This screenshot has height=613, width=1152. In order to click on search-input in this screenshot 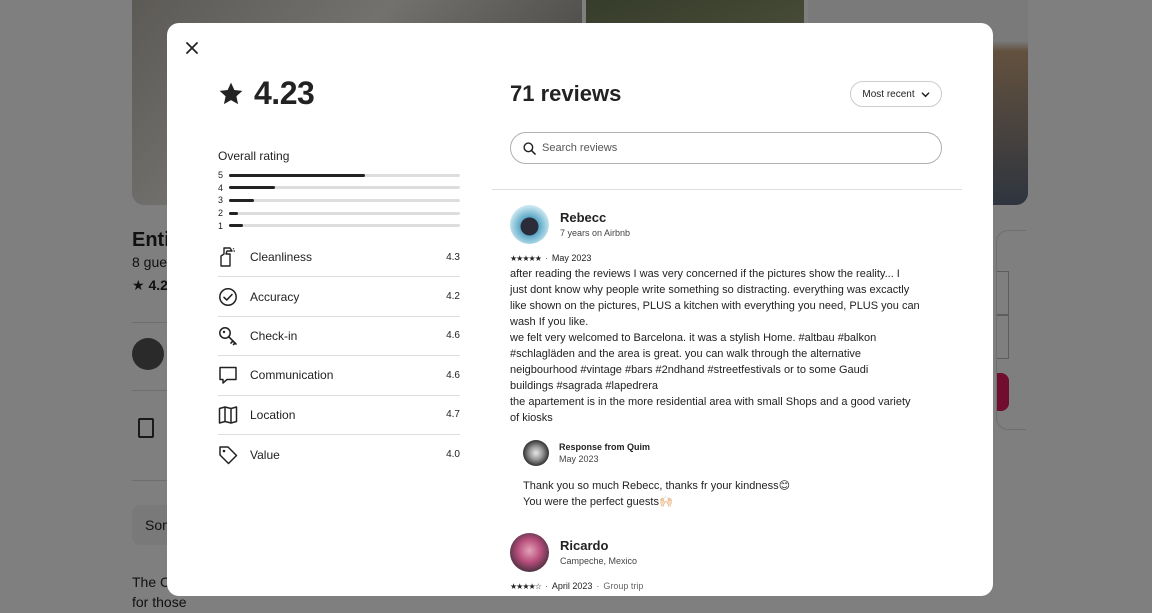, I will do `click(741, 148)`.